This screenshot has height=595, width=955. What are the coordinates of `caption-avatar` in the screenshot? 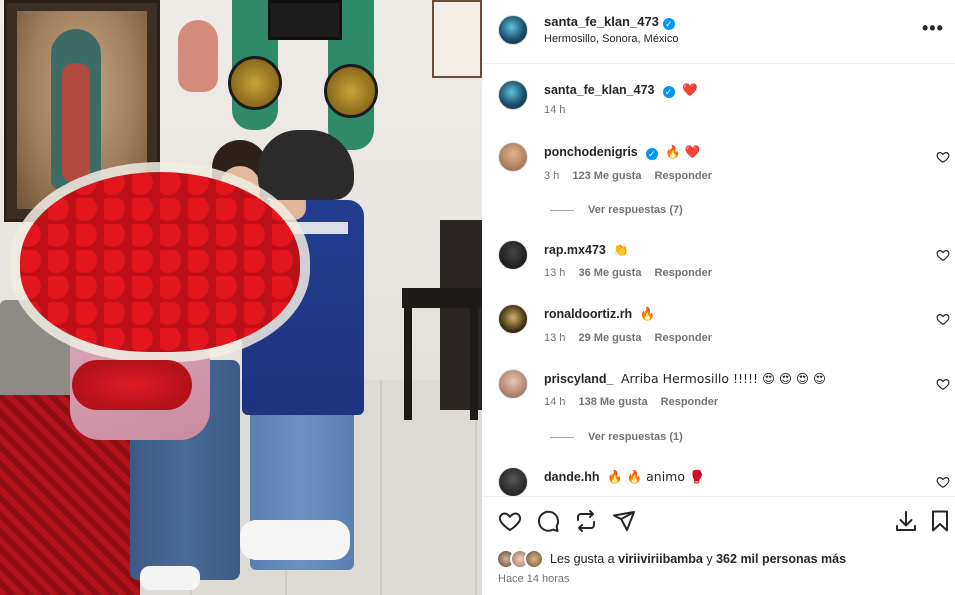 It's located at (513, 95).